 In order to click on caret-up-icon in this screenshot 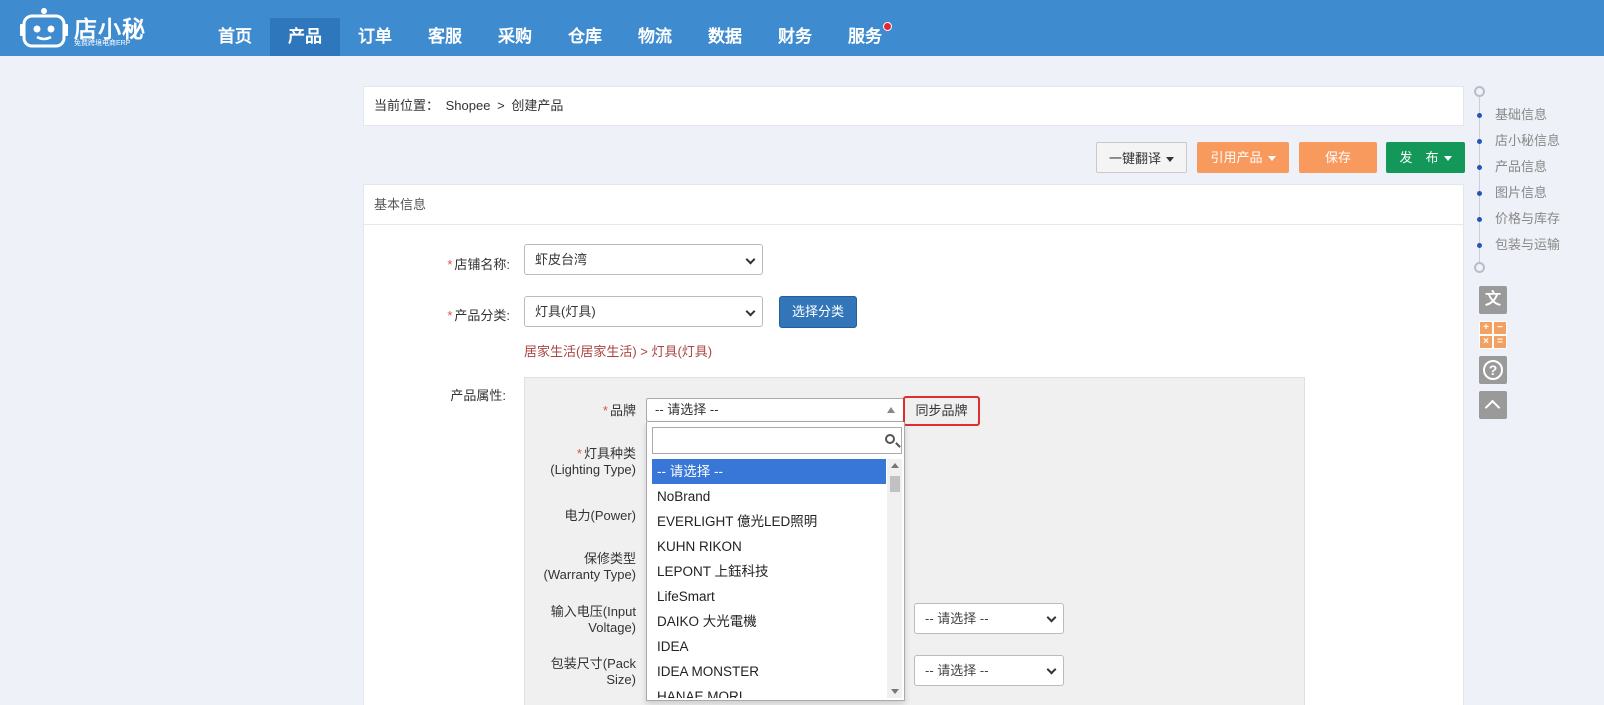, I will do `click(891, 410)`.